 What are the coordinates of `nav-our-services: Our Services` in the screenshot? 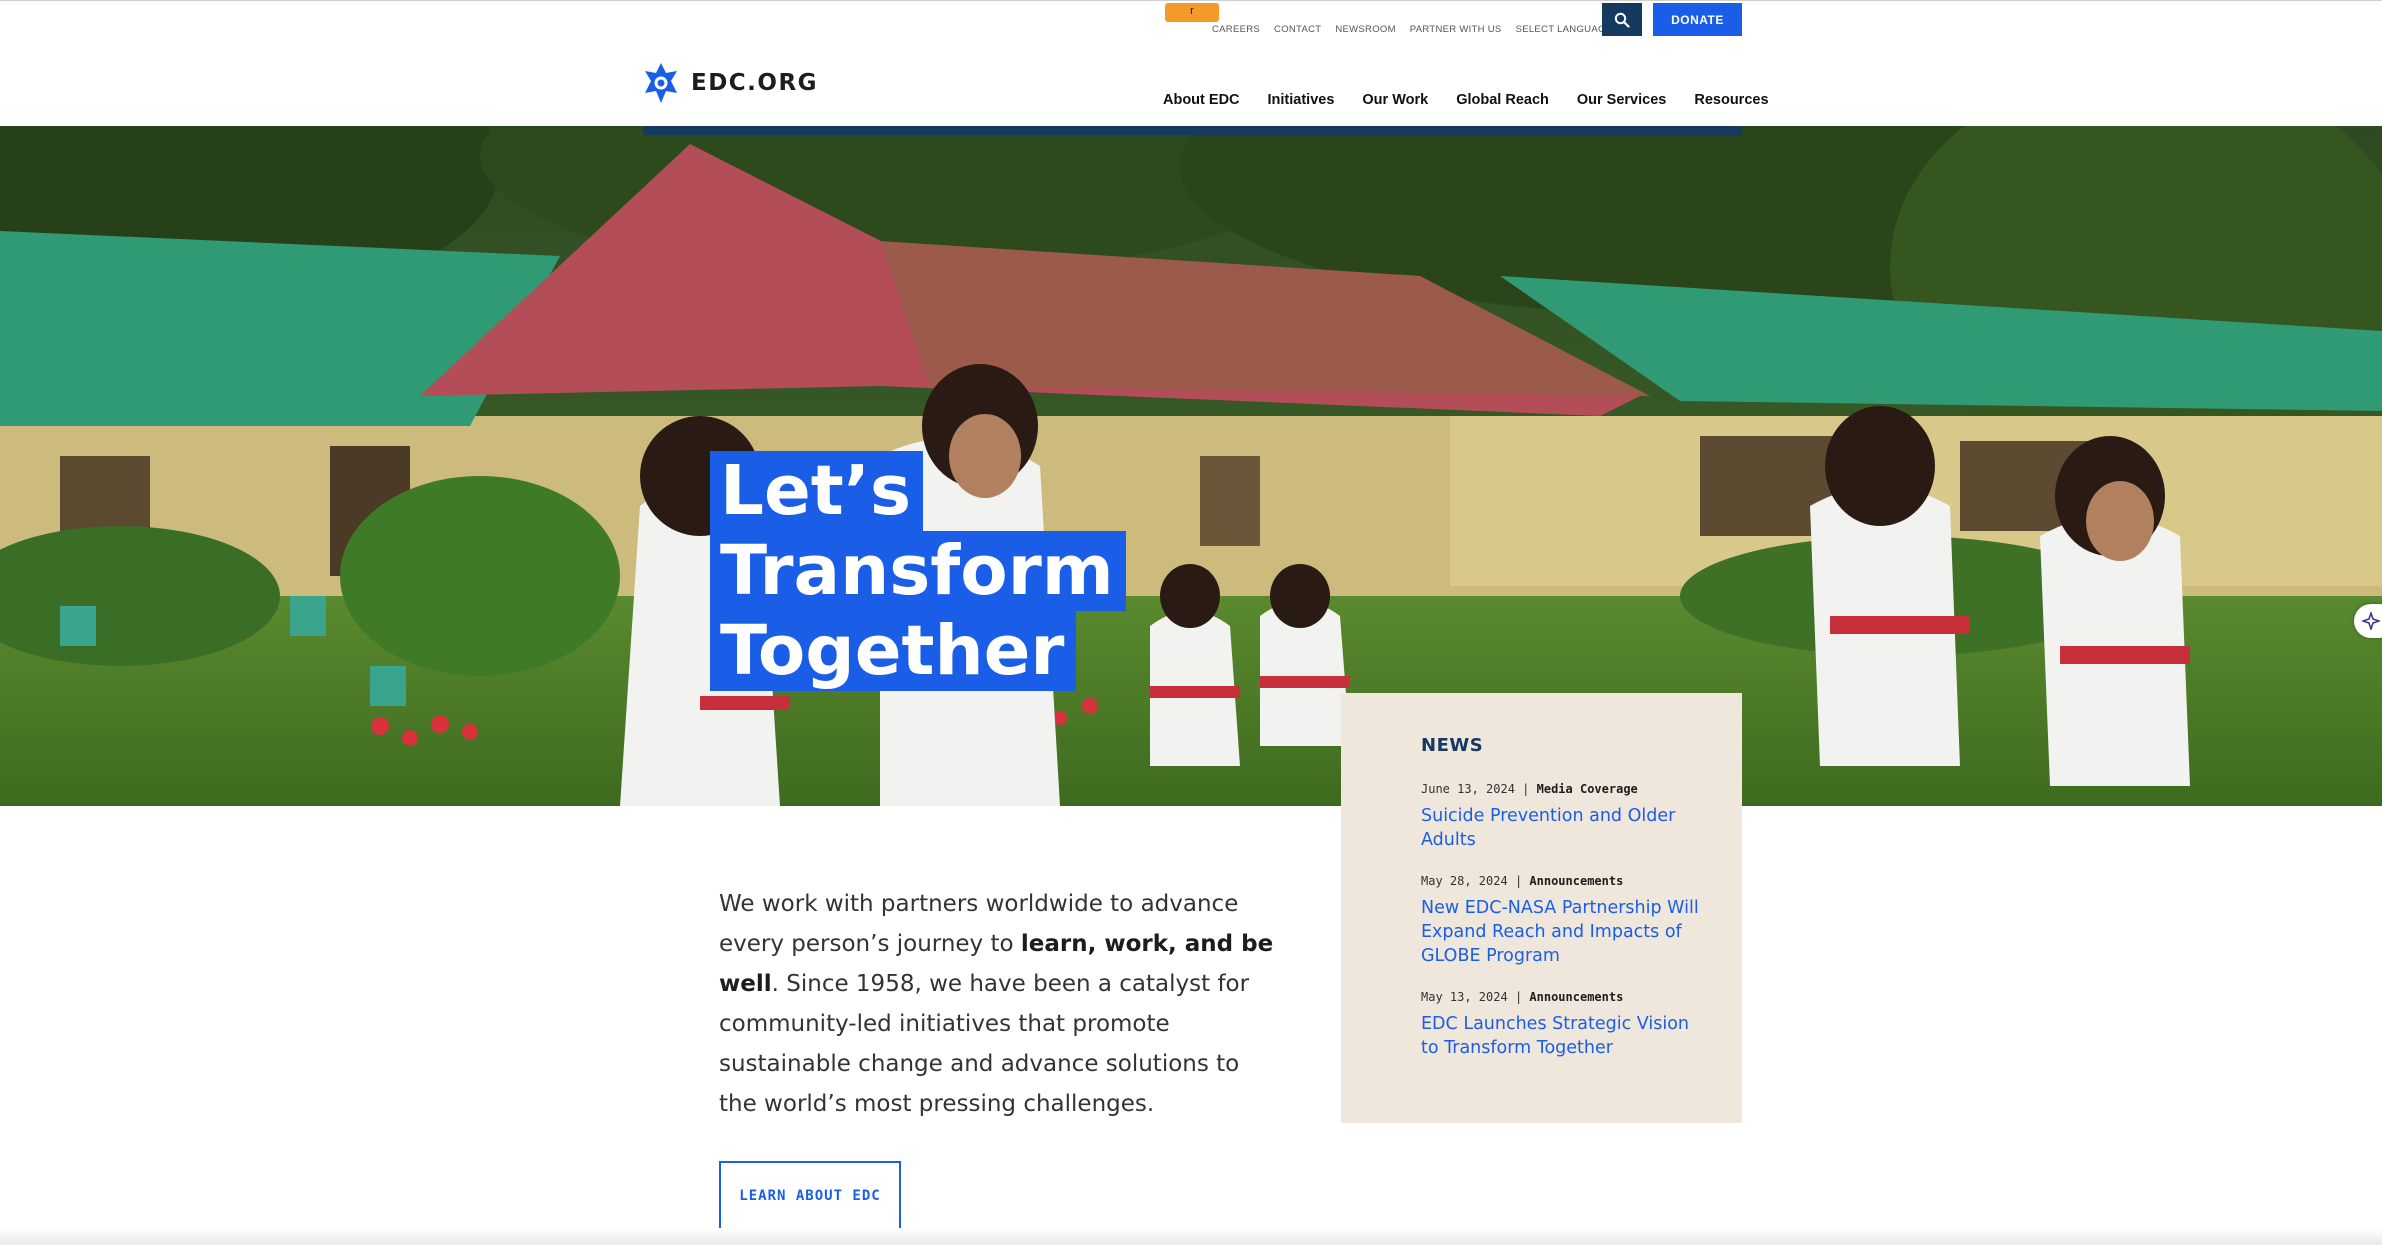 It's located at (1621, 100).